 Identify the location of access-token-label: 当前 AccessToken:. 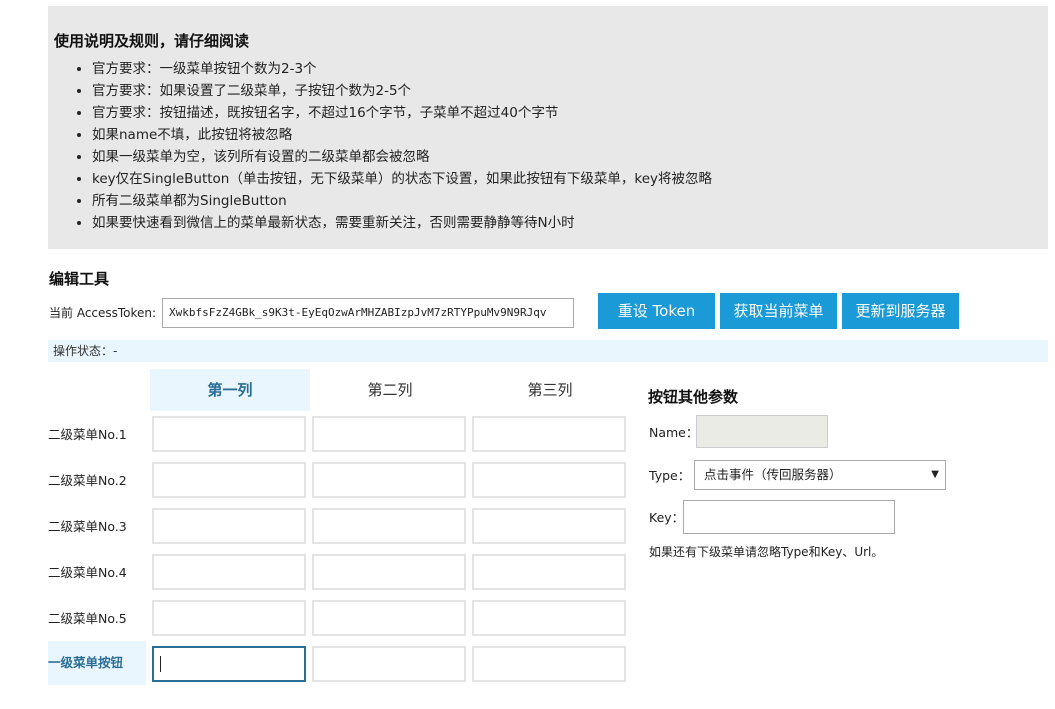
(103, 313).